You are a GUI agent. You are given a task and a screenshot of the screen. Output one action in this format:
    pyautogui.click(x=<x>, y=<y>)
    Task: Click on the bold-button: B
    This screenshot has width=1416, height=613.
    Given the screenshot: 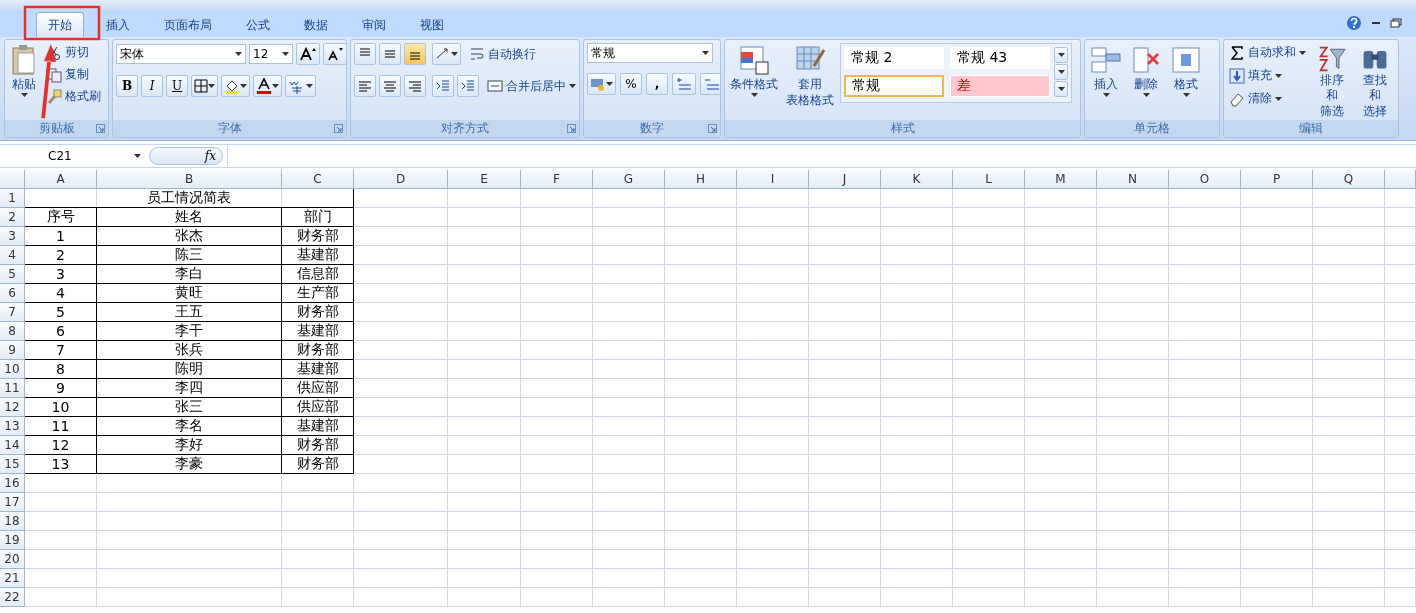 What is the action you would take?
    pyautogui.click(x=127, y=86)
    